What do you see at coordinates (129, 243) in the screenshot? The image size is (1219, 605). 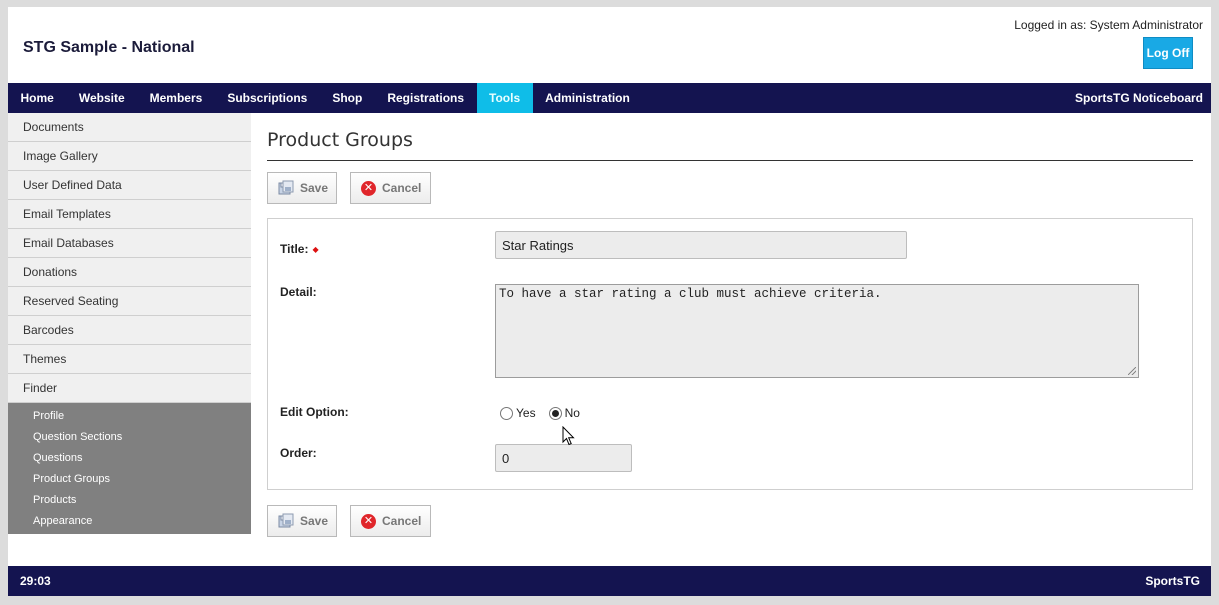 I see `sidebar-item-email-databases: Email Databases` at bounding box center [129, 243].